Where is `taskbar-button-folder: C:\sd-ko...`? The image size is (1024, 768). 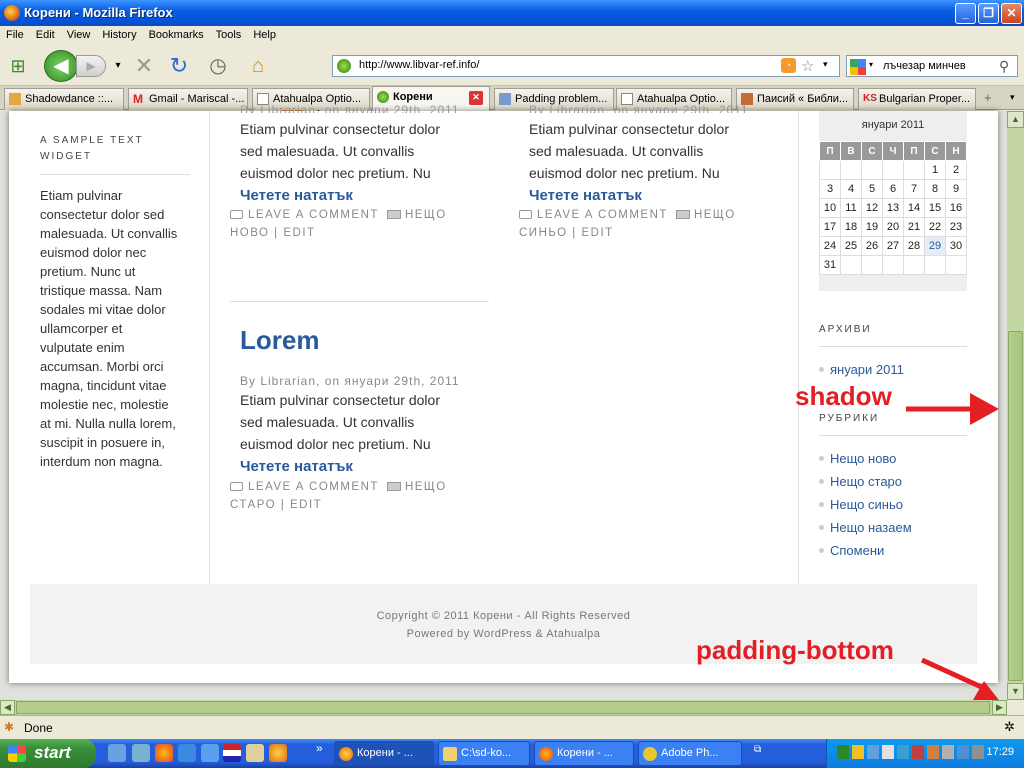 taskbar-button-folder: C:\sd-ko... is located at coordinates (484, 753).